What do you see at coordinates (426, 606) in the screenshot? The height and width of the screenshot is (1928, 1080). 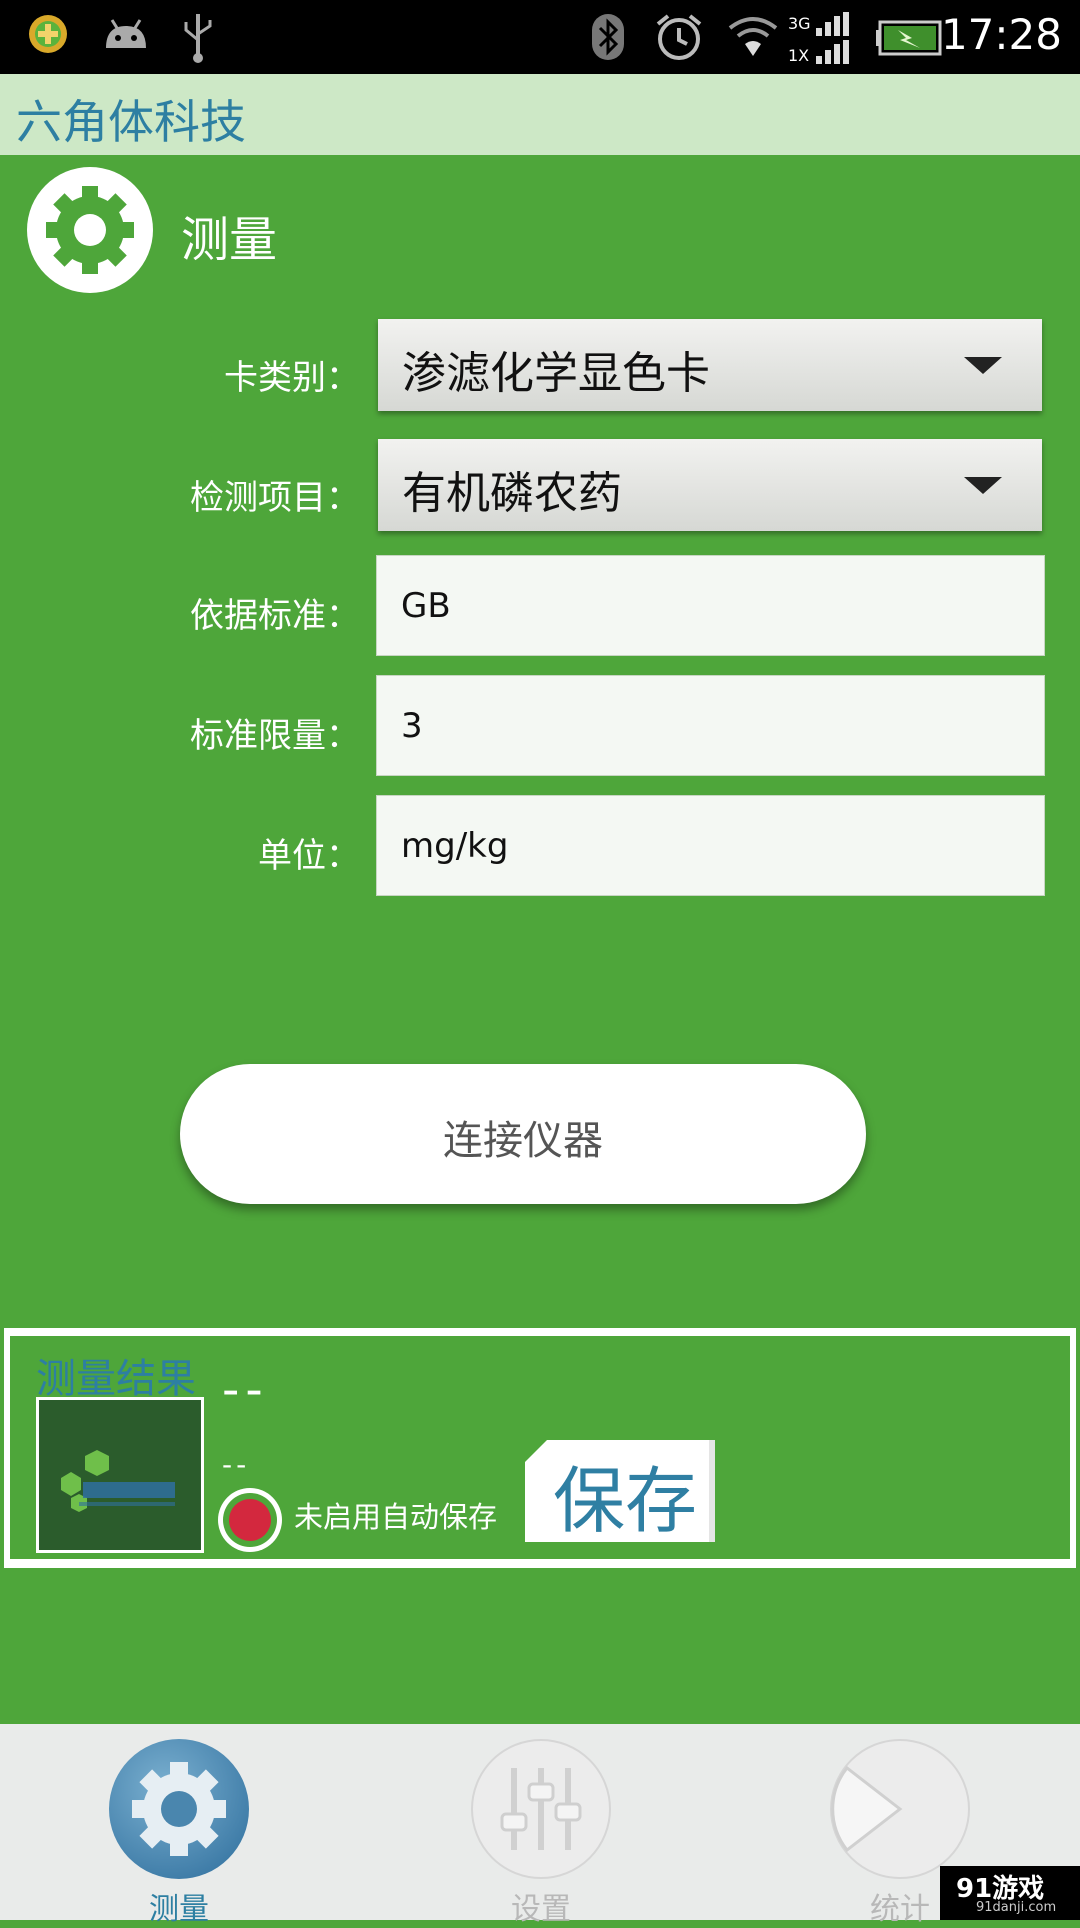 I see `standard-value: GB` at bounding box center [426, 606].